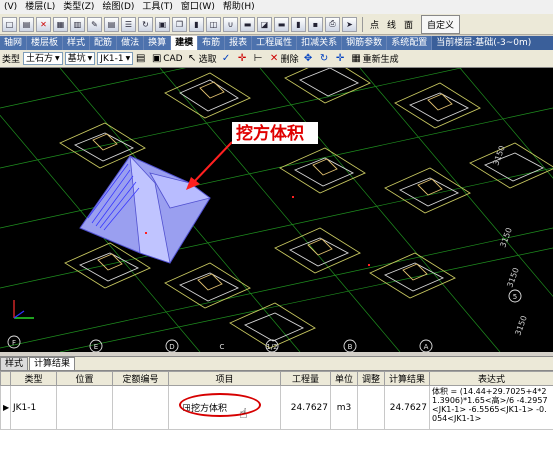  Describe the element at coordinates (140, 407) in the screenshot. I see `cell-quota` at that location.